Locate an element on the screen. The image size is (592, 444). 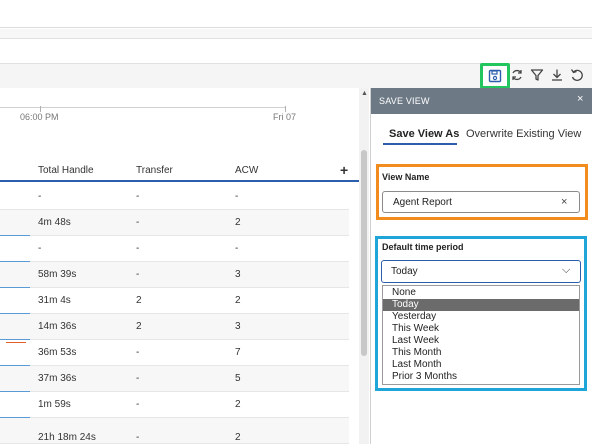
option-today: Today is located at coordinates (481, 305).